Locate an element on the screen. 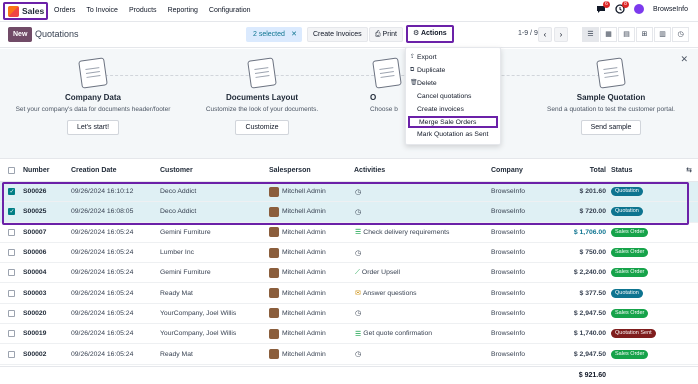  menu-to-invoice: To Invoice is located at coordinates (102, 10).